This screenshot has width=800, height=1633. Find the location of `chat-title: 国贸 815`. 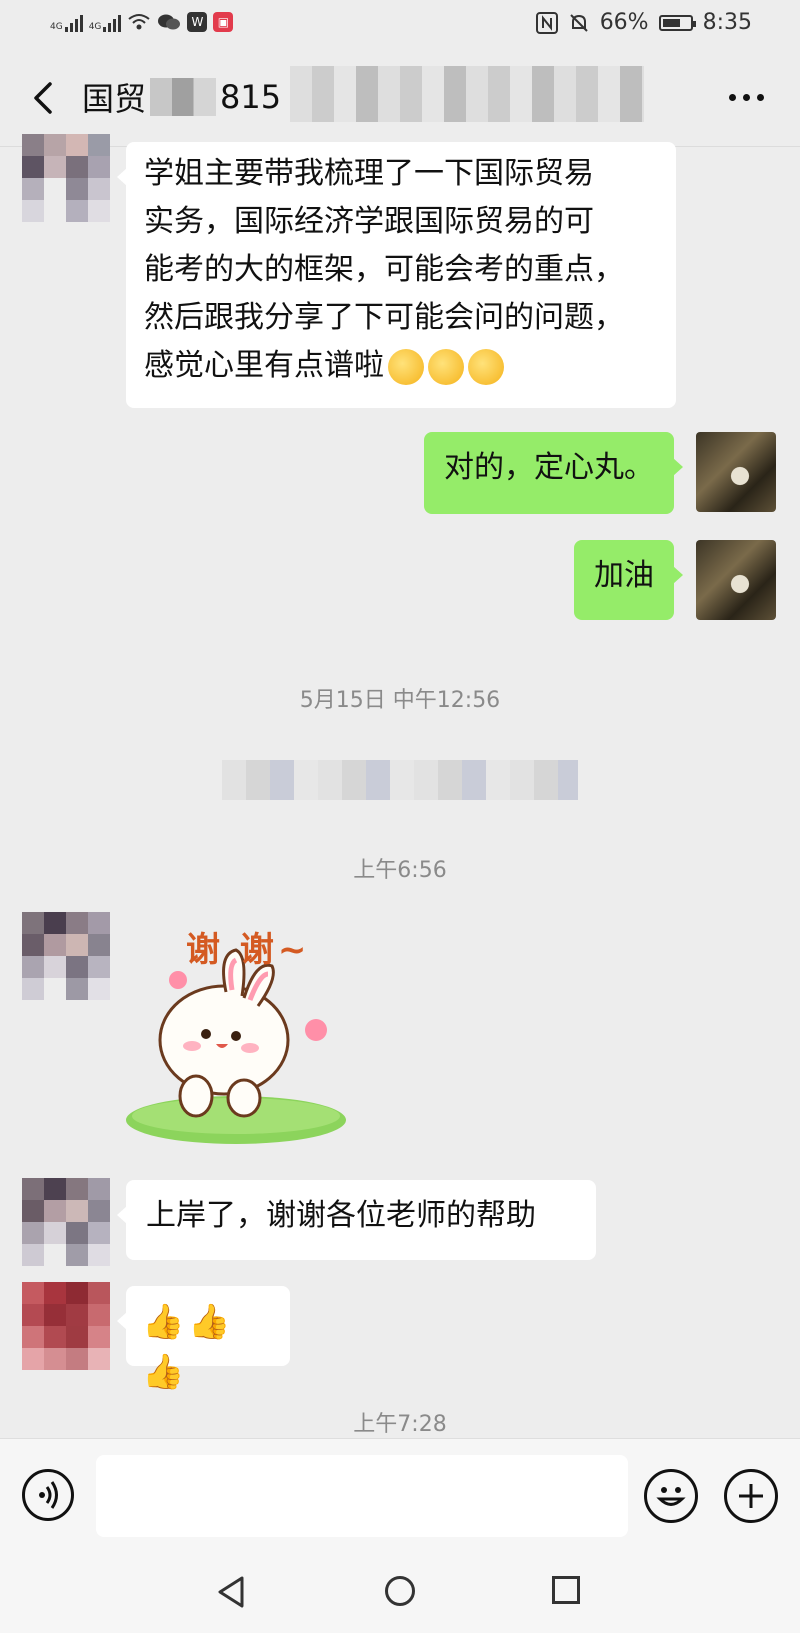

chat-title: 国贸 815 is located at coordinates (181, 97).